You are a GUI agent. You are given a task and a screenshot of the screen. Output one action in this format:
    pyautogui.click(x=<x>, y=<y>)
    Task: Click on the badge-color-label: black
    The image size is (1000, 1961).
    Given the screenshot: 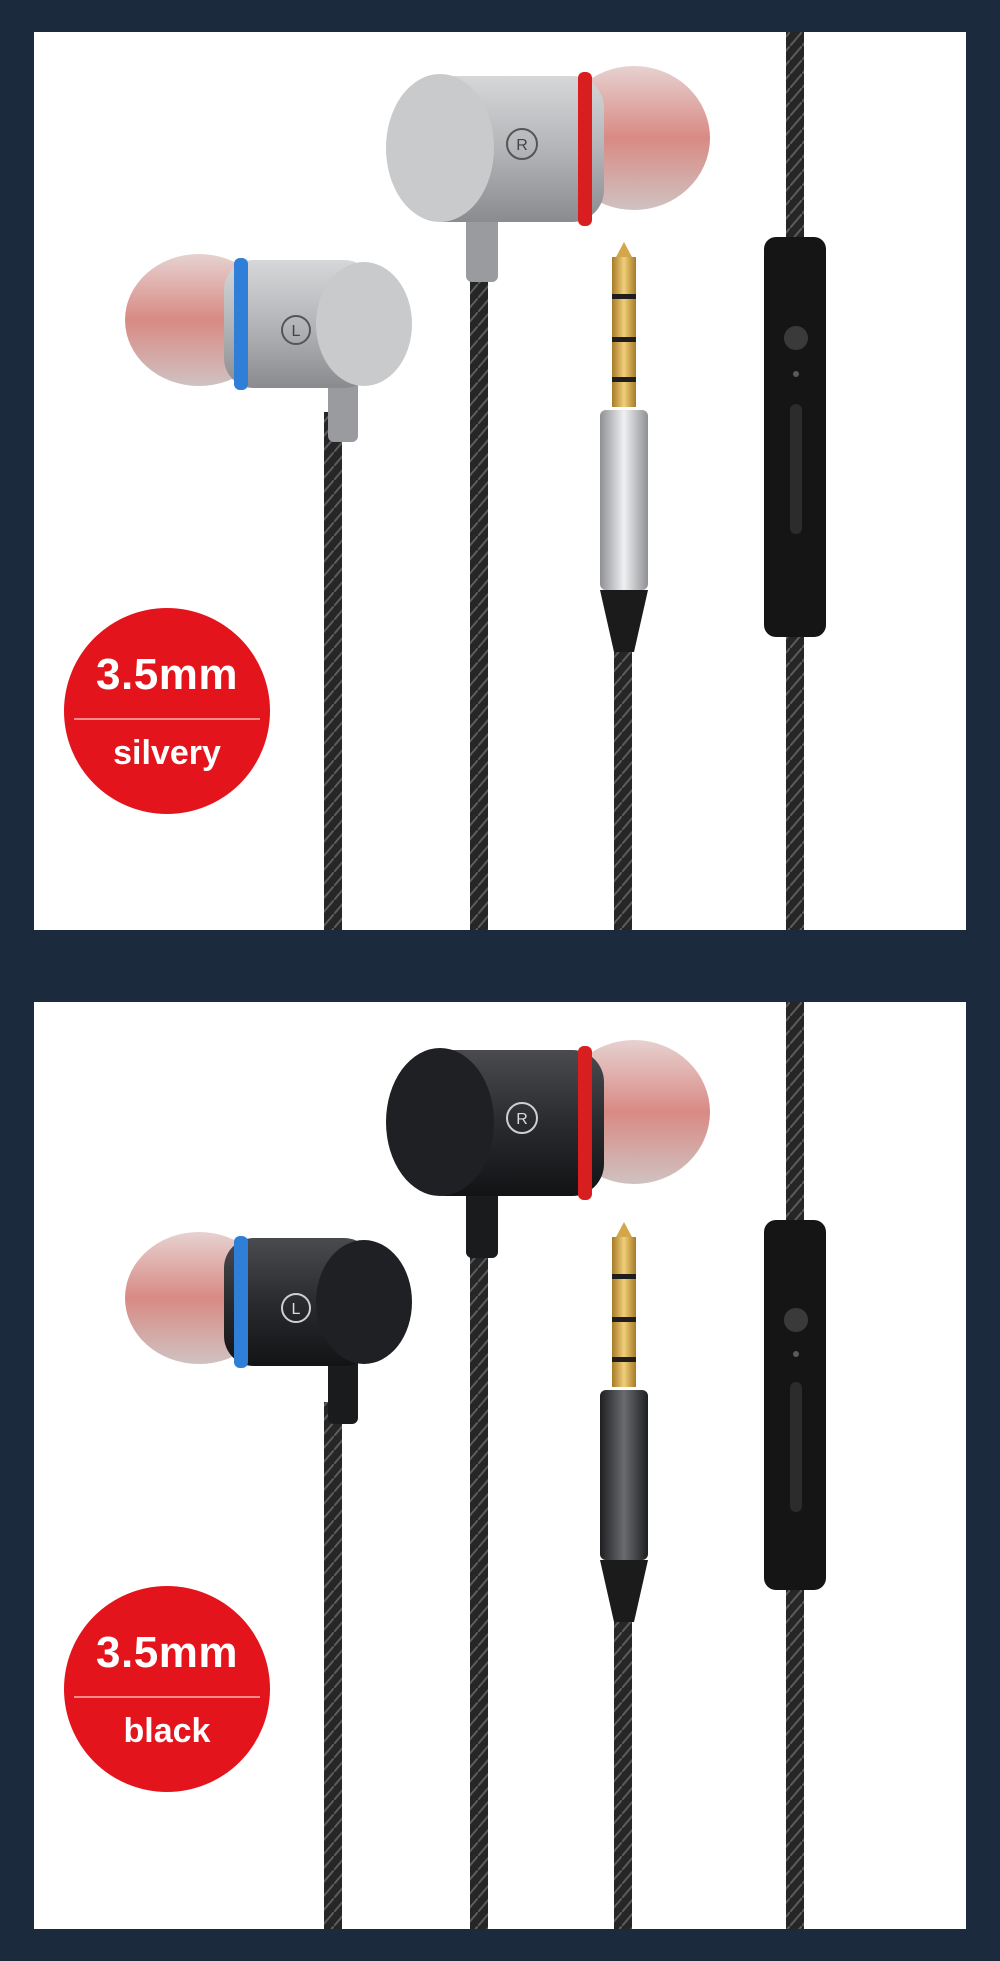 What is the action you would take?
    pyautogui.click(x=167, y=1731)
    